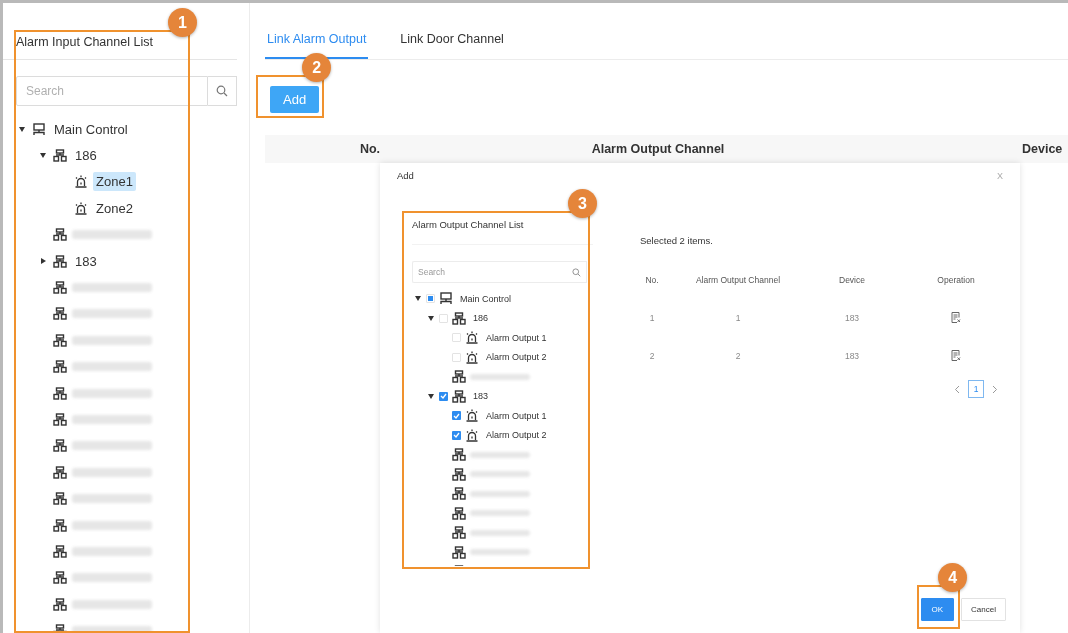 The height and width of the screenshot is (633, 1068). I want to click on search-icon, so click(222, 91).